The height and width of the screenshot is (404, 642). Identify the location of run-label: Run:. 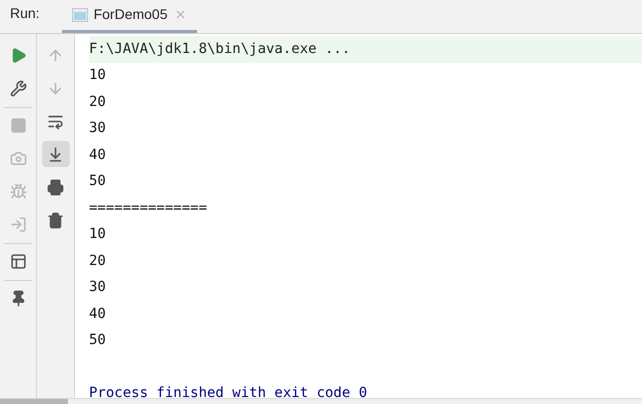
(25, 13).